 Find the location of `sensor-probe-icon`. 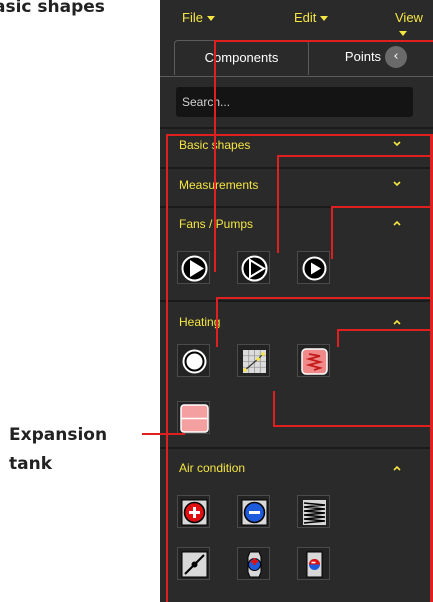

sensor-probe-icon is located at coordinates (253, 563).